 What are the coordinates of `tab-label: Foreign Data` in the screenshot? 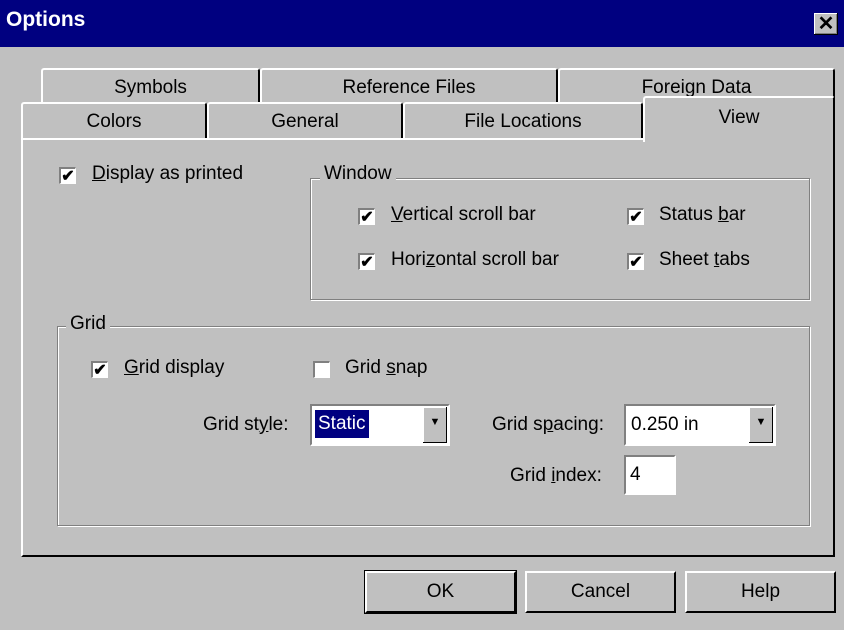 It's located at (696, 87).